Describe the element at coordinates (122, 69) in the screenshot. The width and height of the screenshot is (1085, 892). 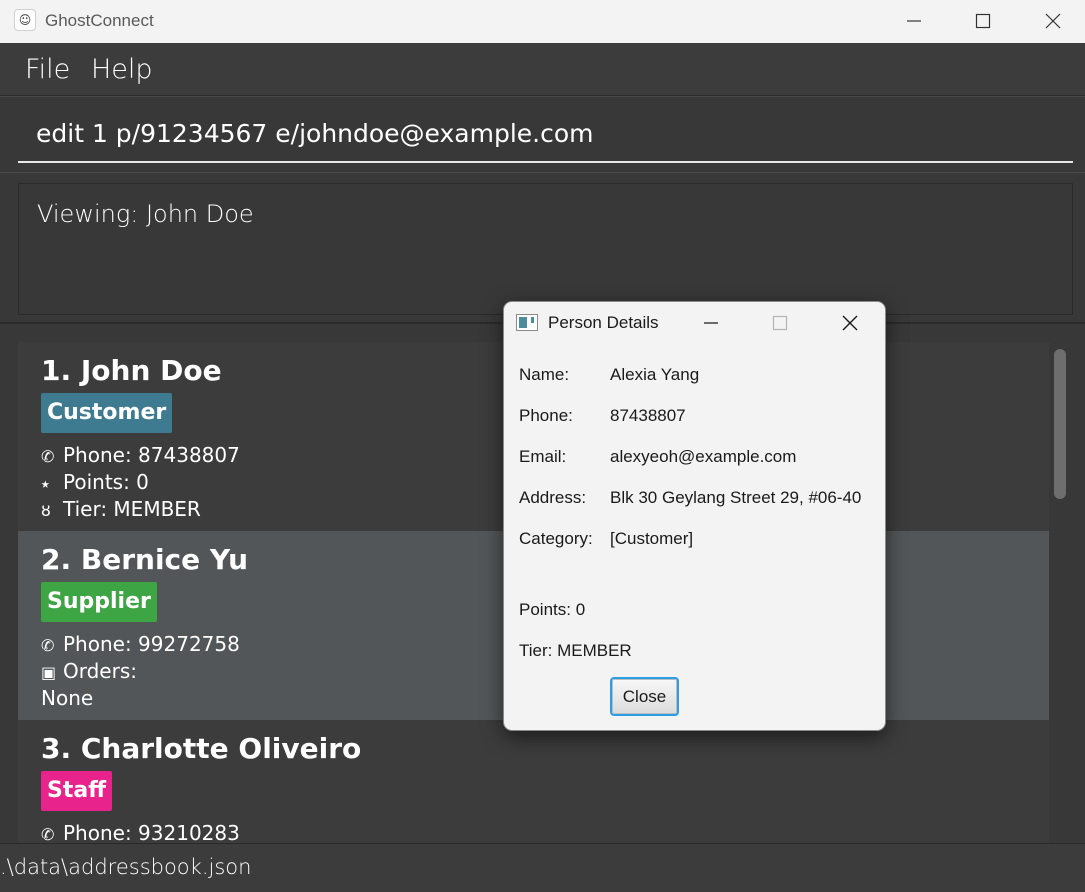
I see `menu-help: Help` at that location.